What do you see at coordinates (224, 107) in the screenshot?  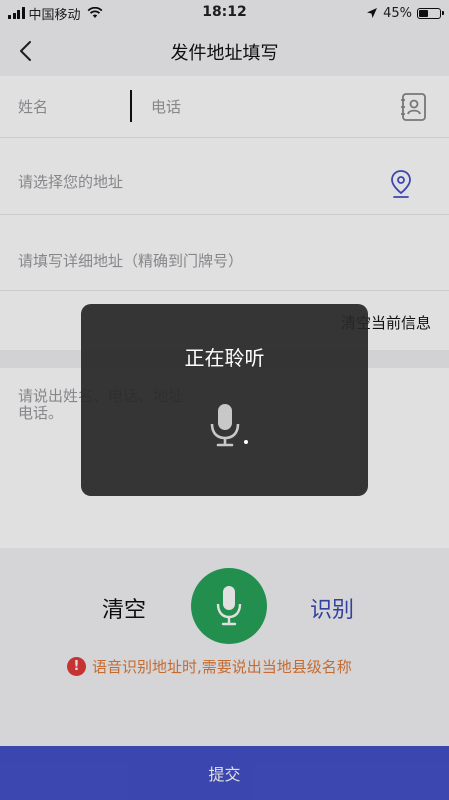 I see `name-phone-row` at bounding box center [224, 107].